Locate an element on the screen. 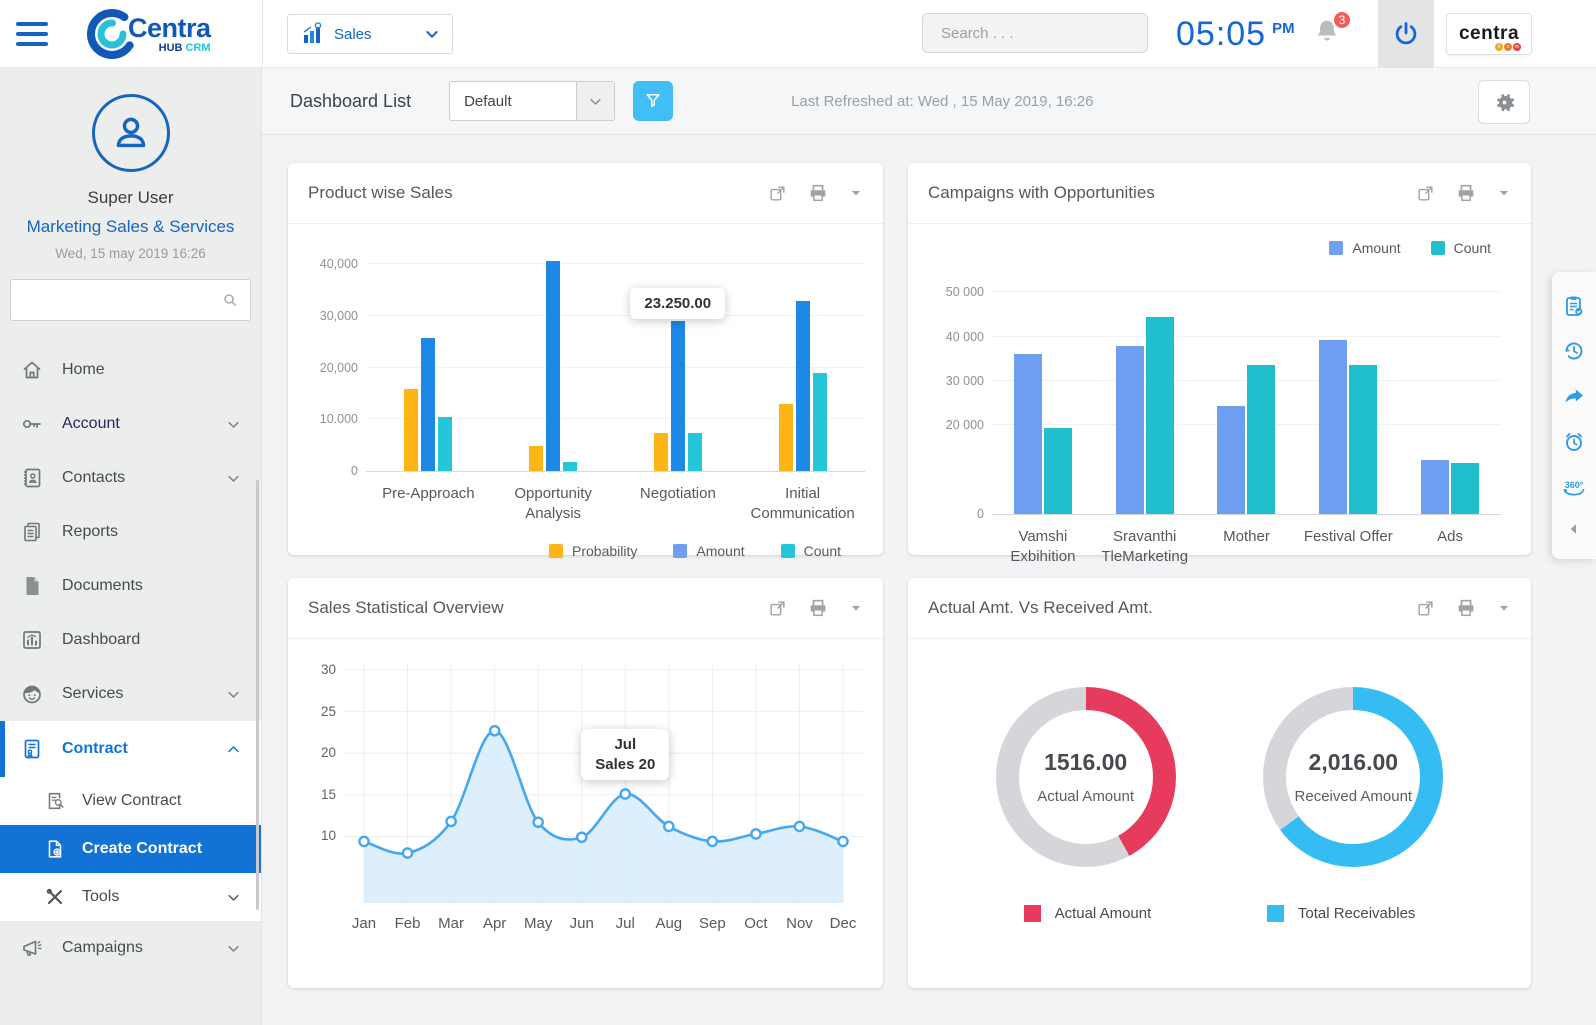 The width and height of the screenshot is (1596, 1025). module-select: Sales is located at coordinates (370, 34).